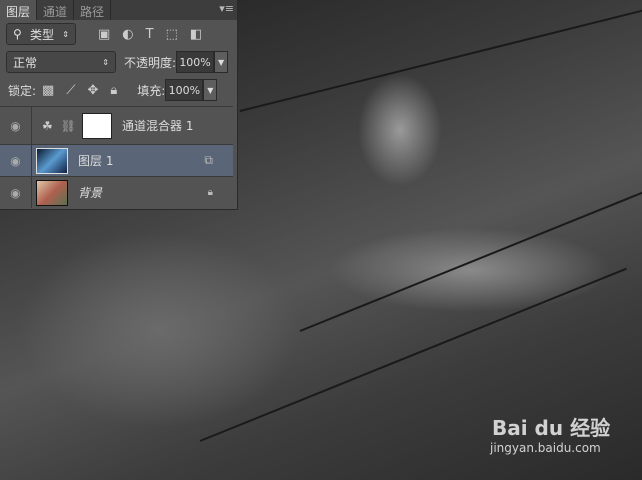 This screenshot has height=480, width=642. I want to click on layer-name: 通道混合器 1, so click(158, 126).